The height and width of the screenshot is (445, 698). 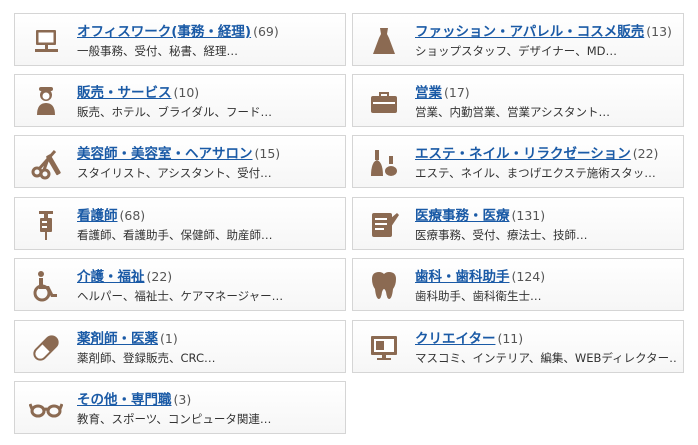 I want to click on category-title: クリエイター, so click(x=455, y=339).